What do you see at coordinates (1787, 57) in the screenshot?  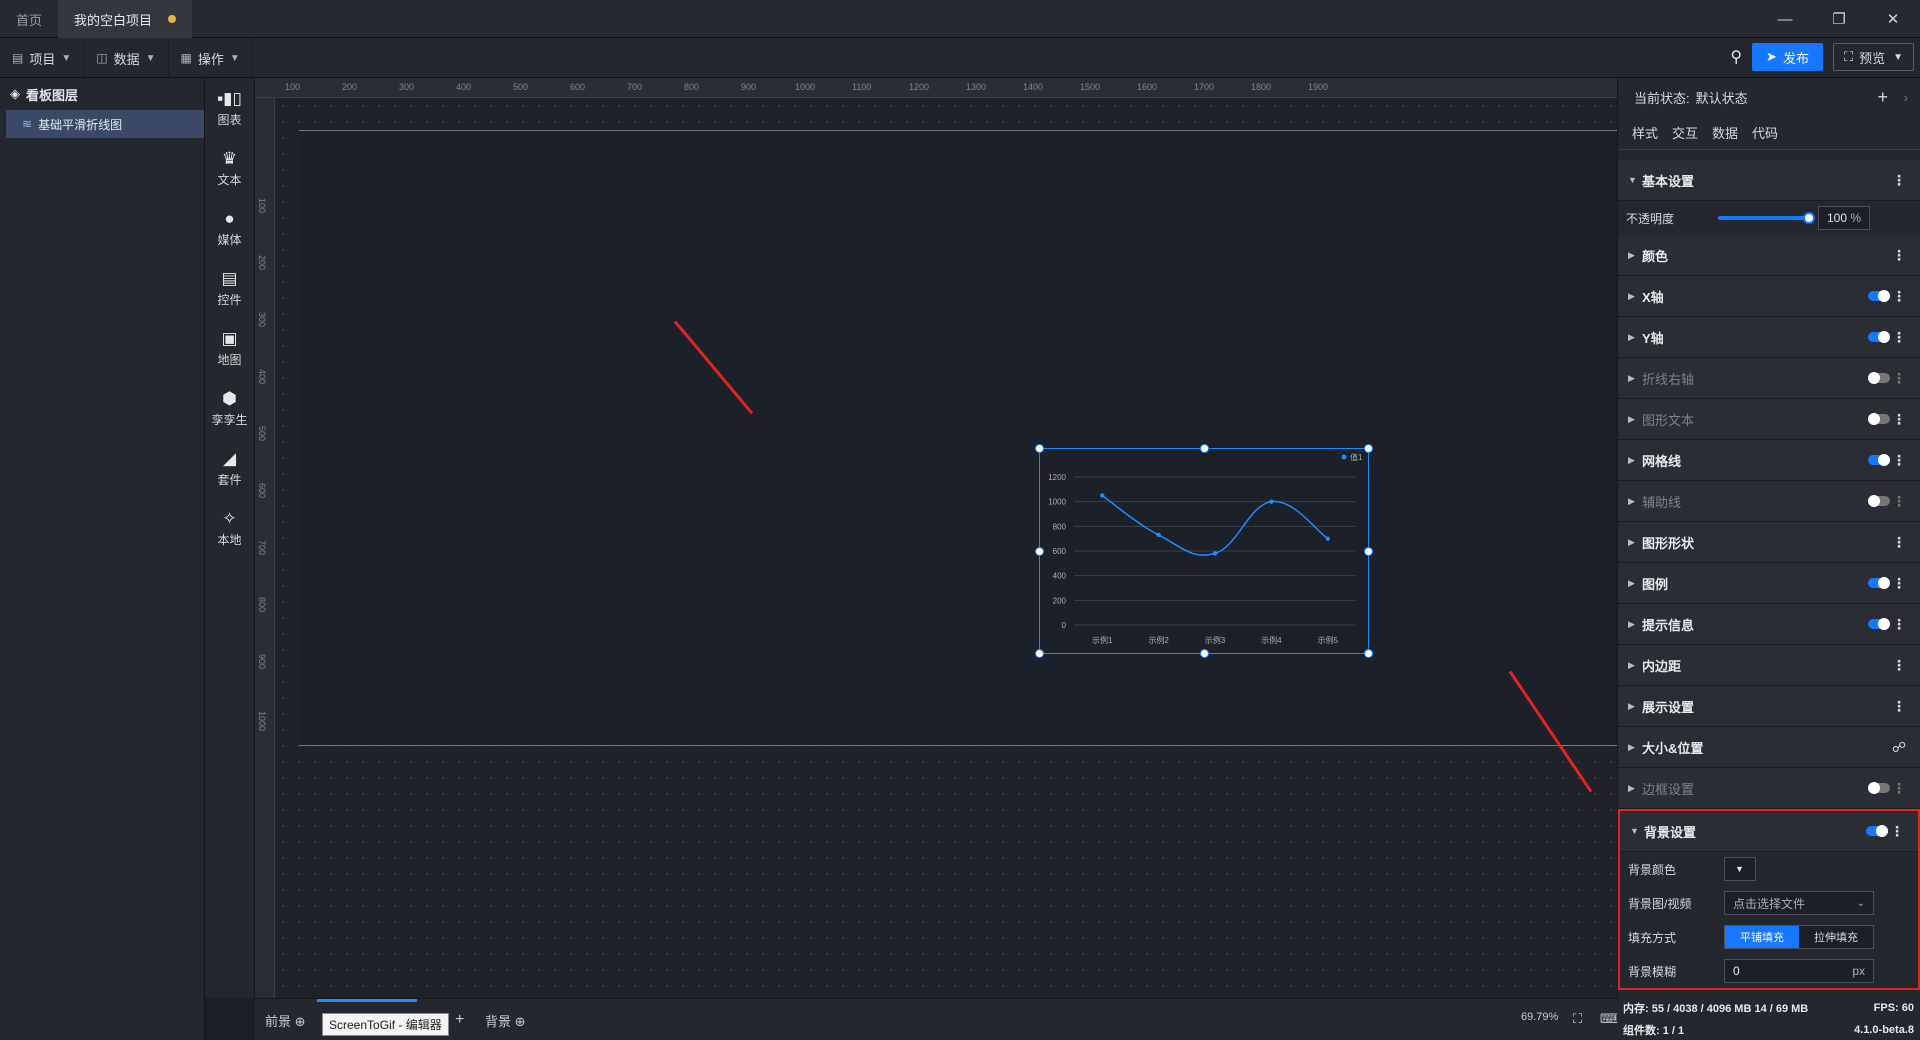 I see `publish-button: ➤ 发布` at bounding box center [1787, 57].